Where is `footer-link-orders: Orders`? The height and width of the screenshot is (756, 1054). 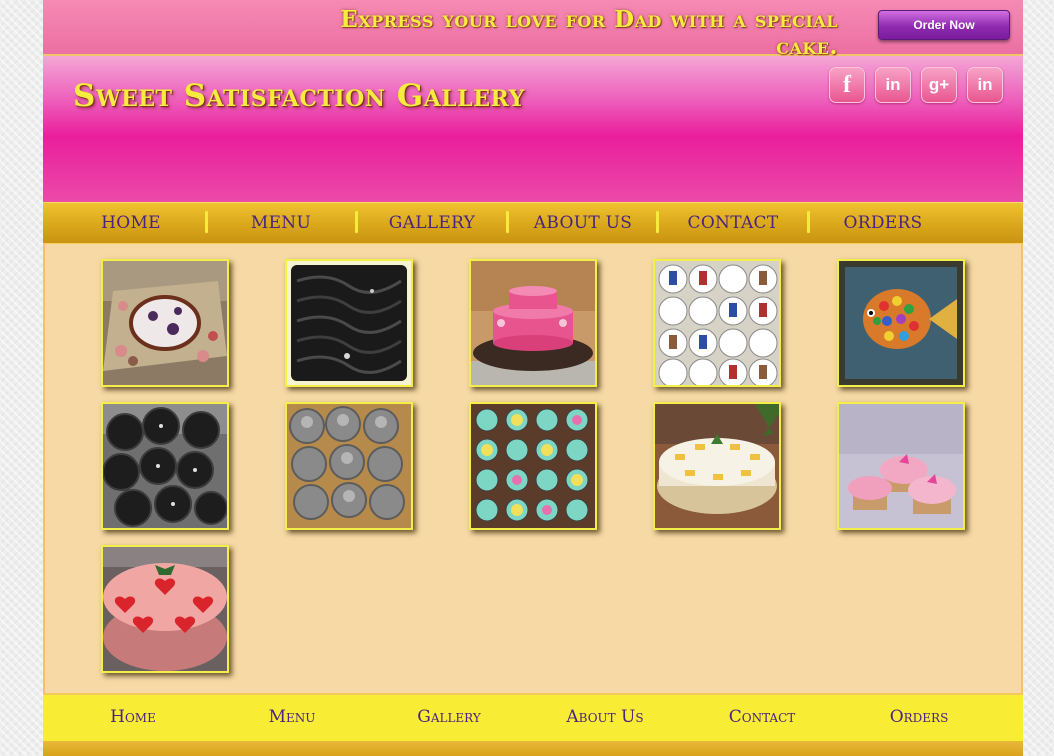
footer-link-orders: Orders is located at coordinates (919, 718).